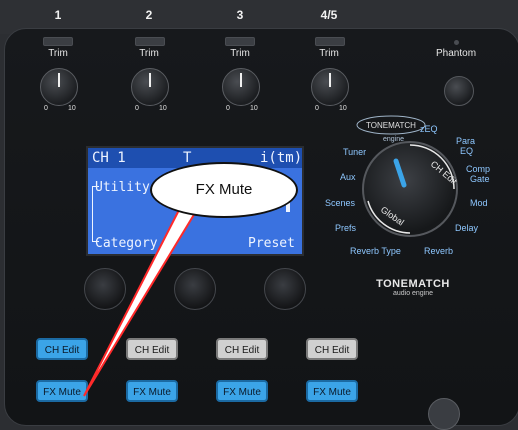 This screenshot has width=518, height=430. I want to click on callout-bubble: FX Mute, so click(224, 190).